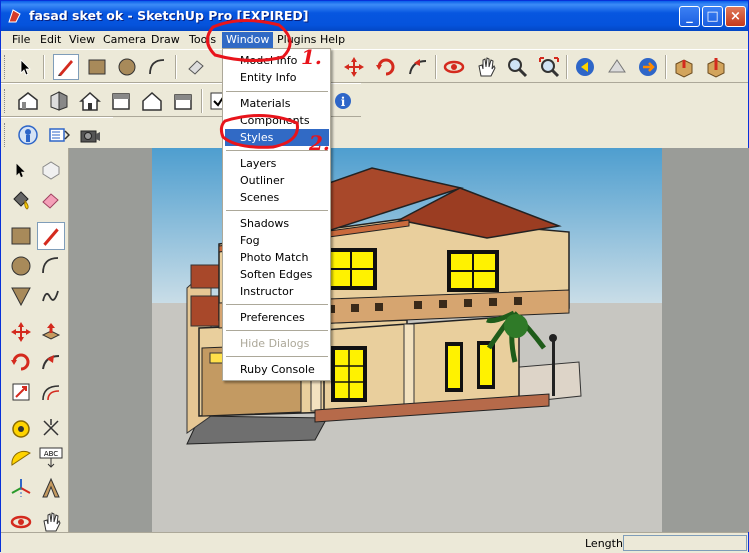 The height and width of the screenshot is (553, 749). Describe the element at coordinates (486, 67) in the screenshot. I see `pan-icon` at that location.